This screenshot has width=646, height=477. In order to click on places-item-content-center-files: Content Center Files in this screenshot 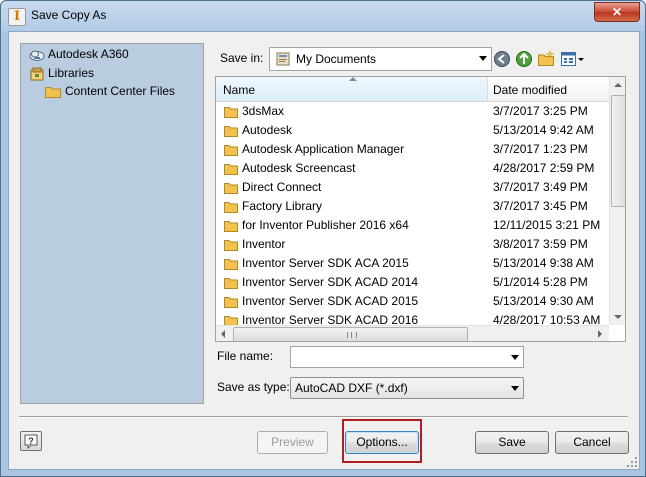, I will do `click(110, 91)`.